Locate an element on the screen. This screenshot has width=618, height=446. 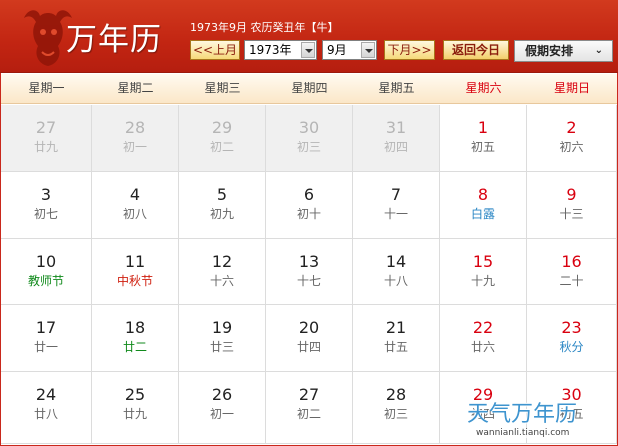
calendar-day-cell: 30 初三 is located at coordinates (309, 138).